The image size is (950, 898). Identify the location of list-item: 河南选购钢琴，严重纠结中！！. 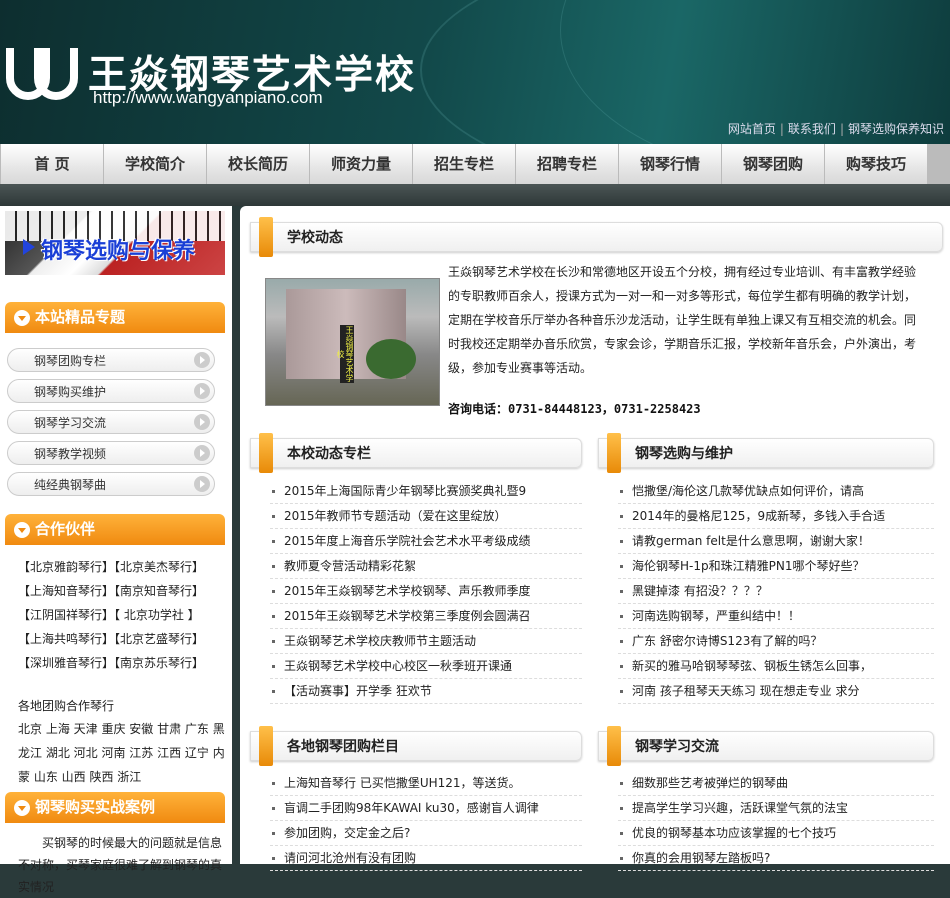
(776, 616).